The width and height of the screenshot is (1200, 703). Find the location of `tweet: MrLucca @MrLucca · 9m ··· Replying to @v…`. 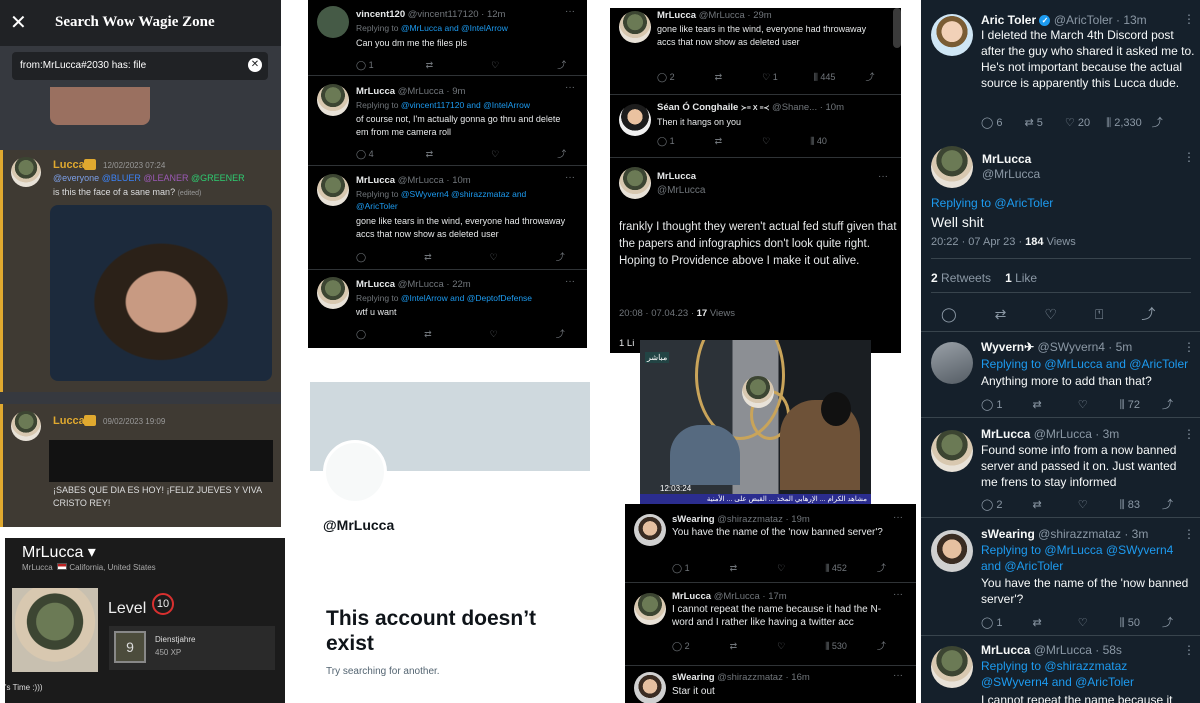

tweet: MrLucca @MrLucca · 9m ··· Replying to @v… is located at coordinates (447, 120).